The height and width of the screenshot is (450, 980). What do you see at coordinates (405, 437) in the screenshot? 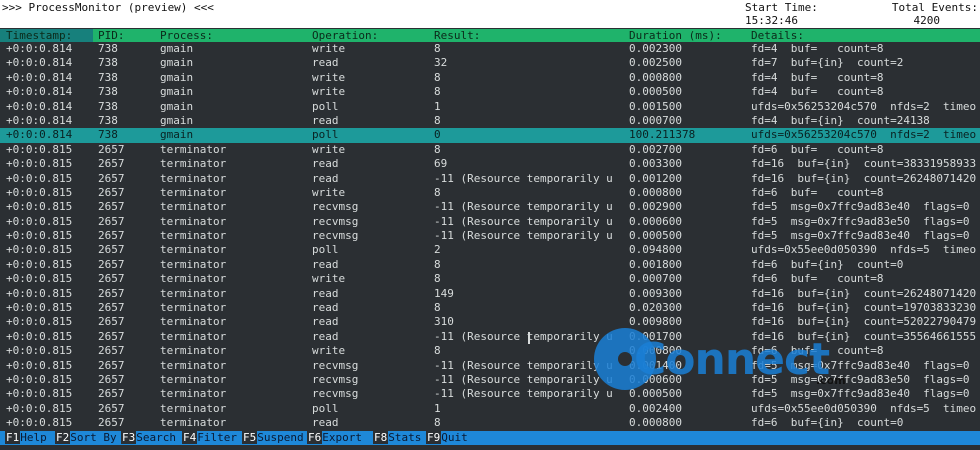
I see `fkey-label: Stats` at bounding box center [405, 437].